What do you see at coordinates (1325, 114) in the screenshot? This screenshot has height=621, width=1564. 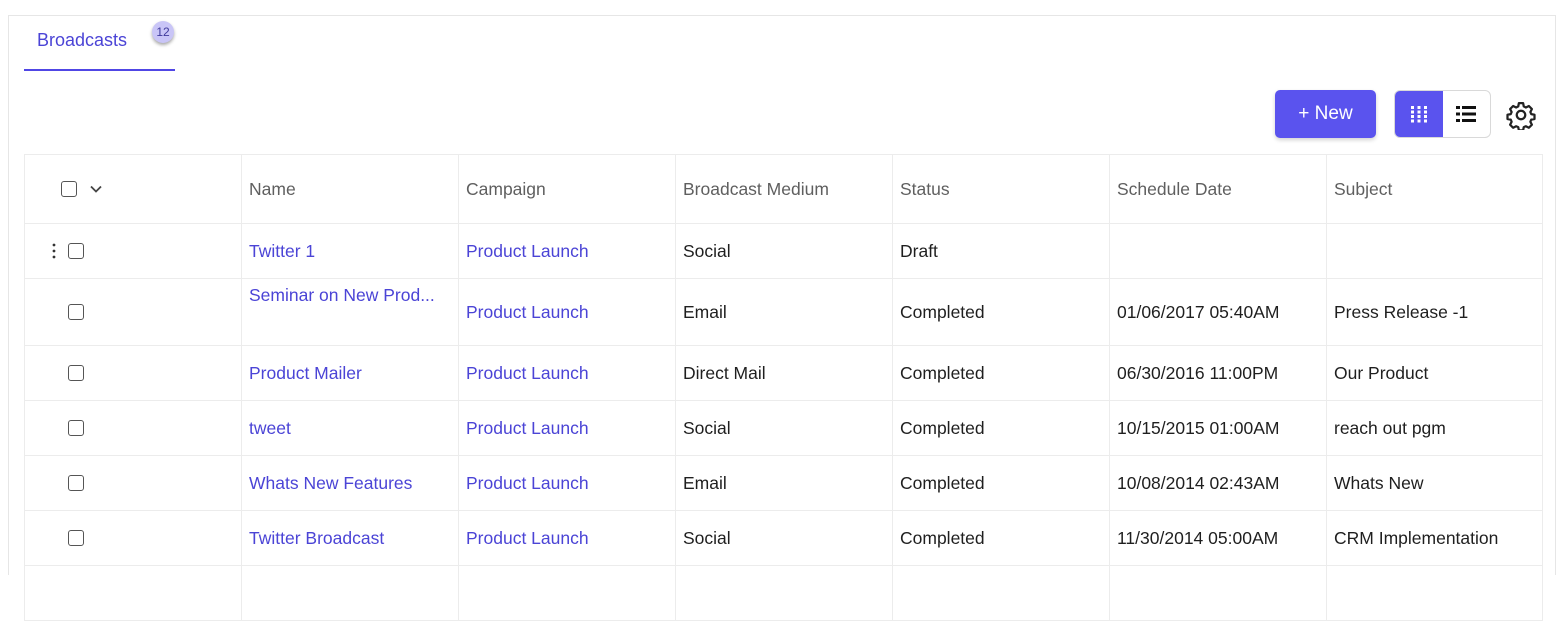 I see `new-broadcast-button: + New` at bounding box center [1325, 114].